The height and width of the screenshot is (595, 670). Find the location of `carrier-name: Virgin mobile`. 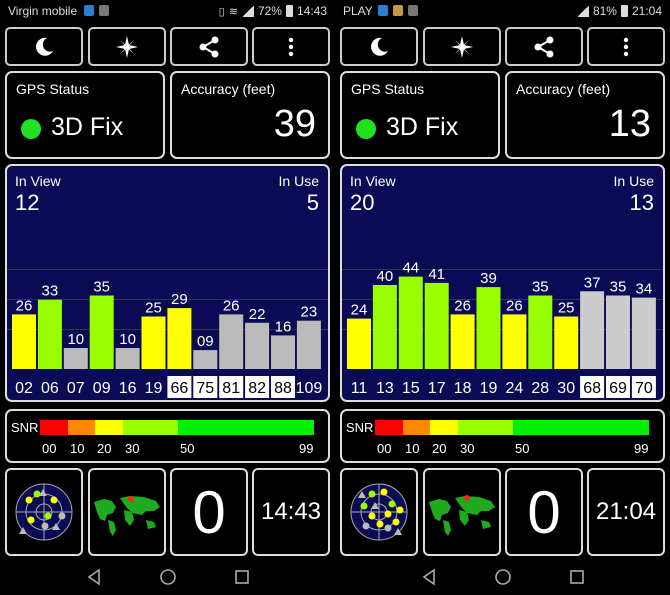

carrier-name: Virgin mobile is located at coordinates (43, 11).